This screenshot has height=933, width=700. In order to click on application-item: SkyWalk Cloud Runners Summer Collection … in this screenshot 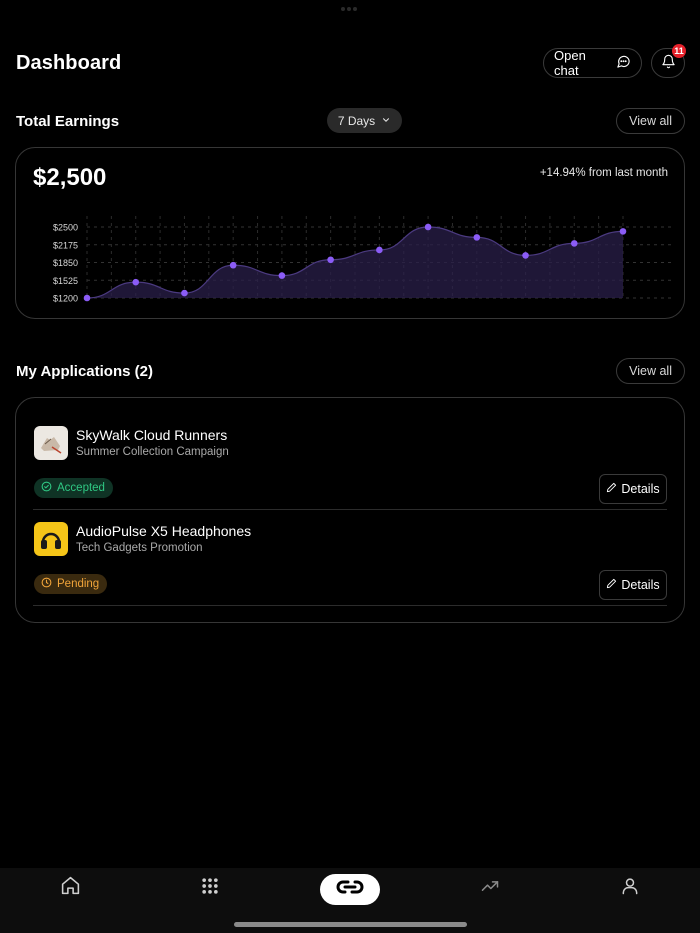, I will do `click(350, 462)`.